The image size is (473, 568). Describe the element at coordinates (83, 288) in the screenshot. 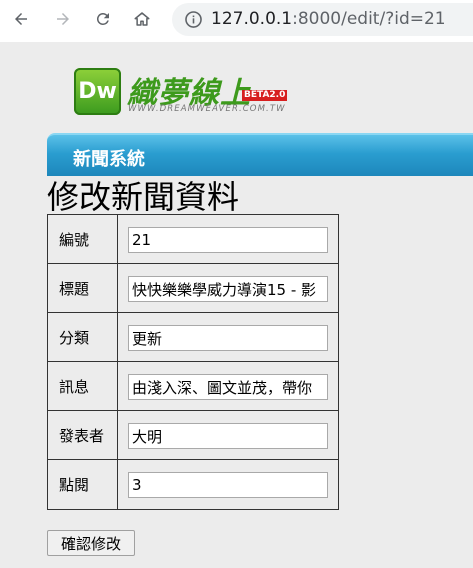

I see `field-label-title: 標題` at that location.